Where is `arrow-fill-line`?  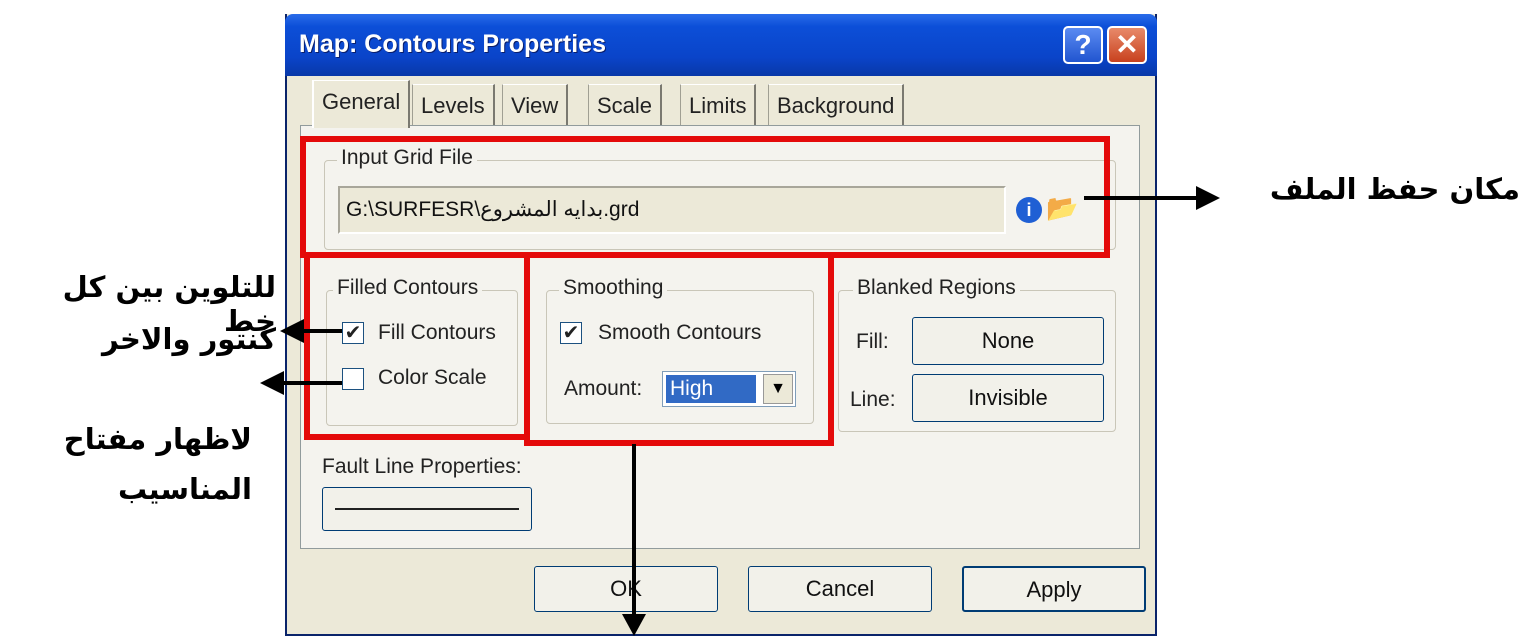
arrow-fill-line is located at coordinates (321, 331).